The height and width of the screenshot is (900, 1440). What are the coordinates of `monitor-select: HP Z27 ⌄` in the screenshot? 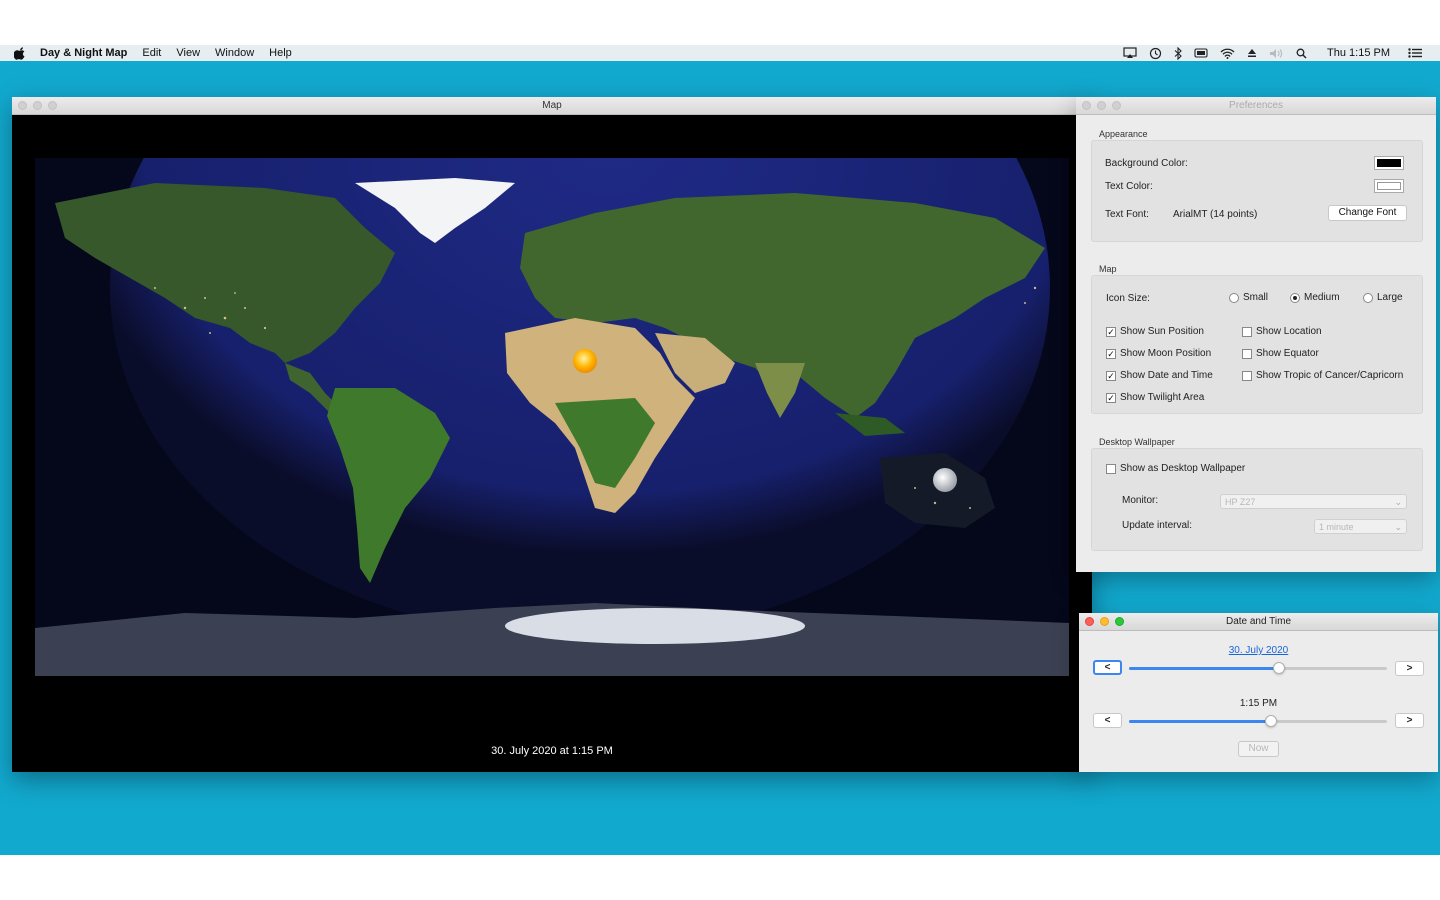 It's located at (1313, 501).